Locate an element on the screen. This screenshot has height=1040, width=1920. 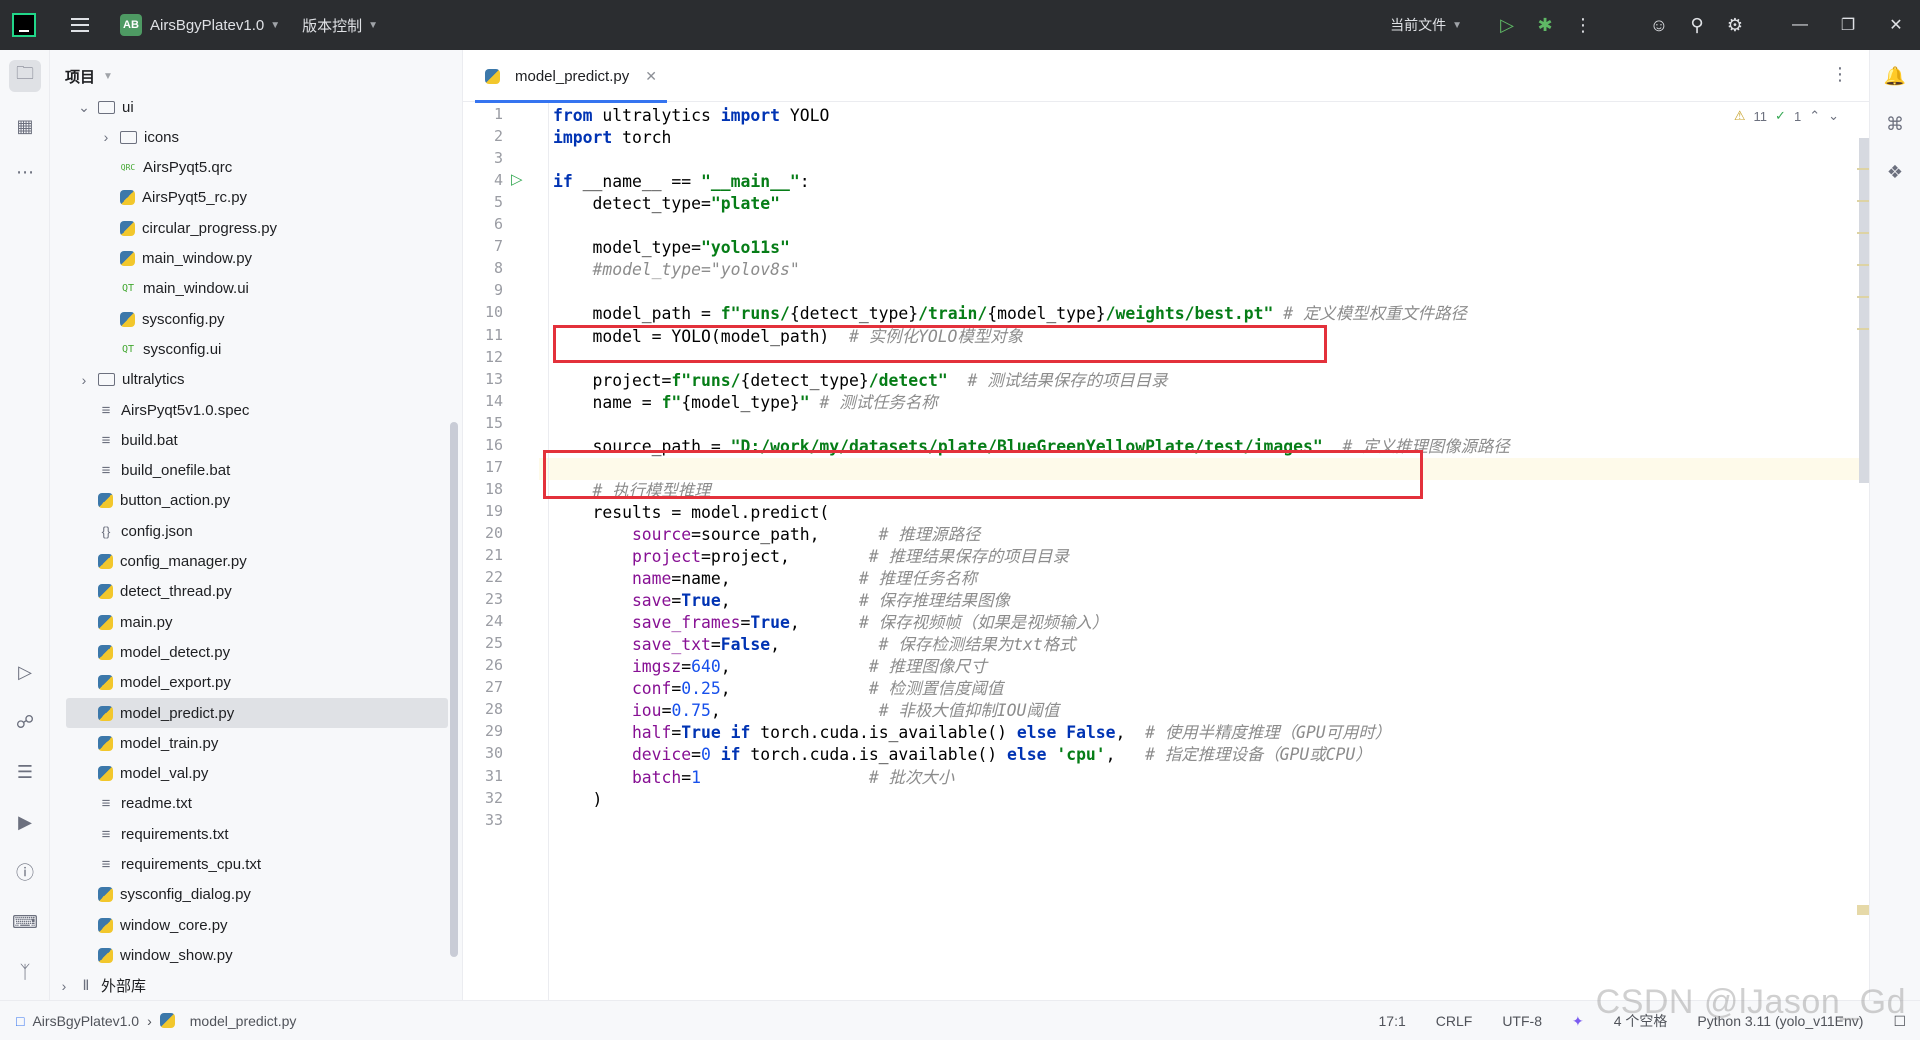
code-line: save_frames=True, # 保存视频帧（如果是视频输入） is located at coordinates (830, 623).